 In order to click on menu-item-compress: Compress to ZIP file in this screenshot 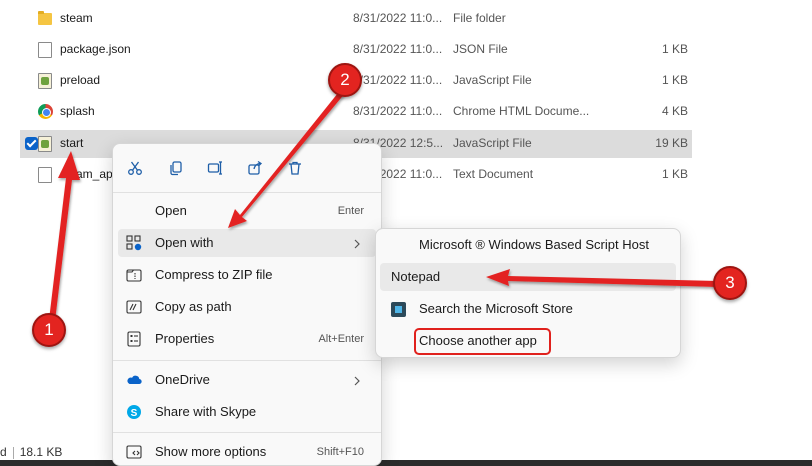, I will do `click(247, 275)`.